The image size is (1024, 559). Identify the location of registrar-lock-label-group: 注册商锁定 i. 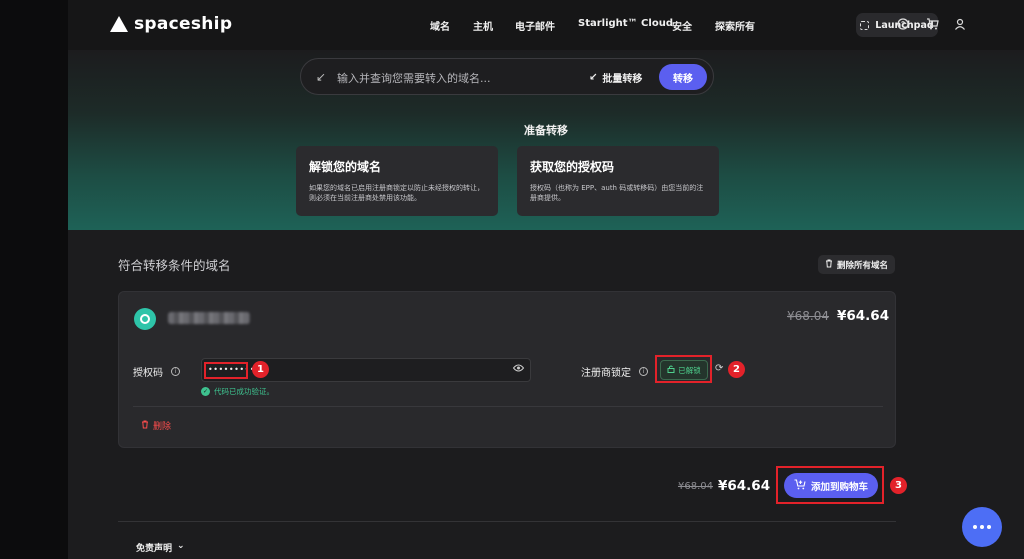
(614, 371).